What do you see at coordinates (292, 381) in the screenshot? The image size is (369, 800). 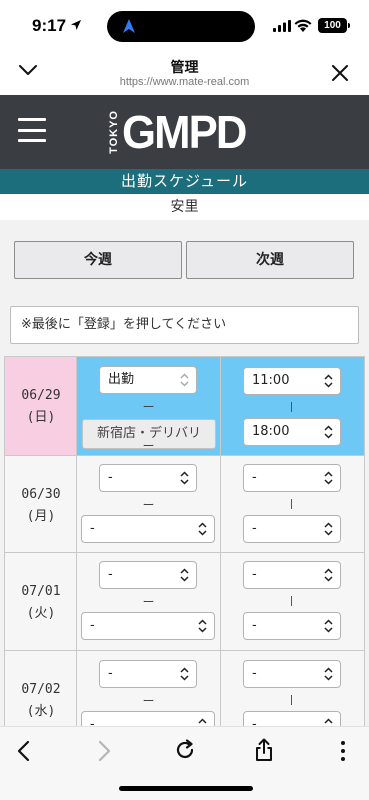 I see `start-time-select: 11:00` at bounding box center [292, 381].